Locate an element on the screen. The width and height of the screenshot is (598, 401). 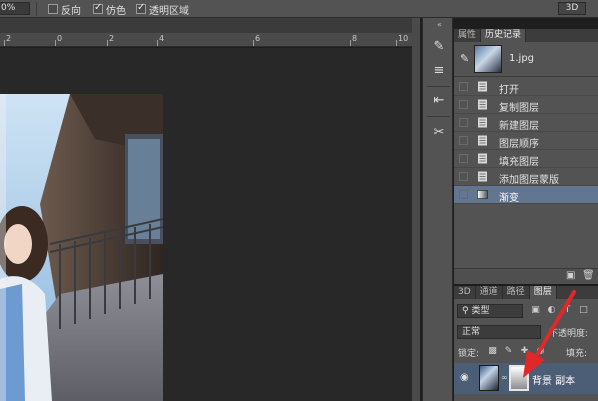
reverse-option: 反向 is located at coordinates (64, 10).